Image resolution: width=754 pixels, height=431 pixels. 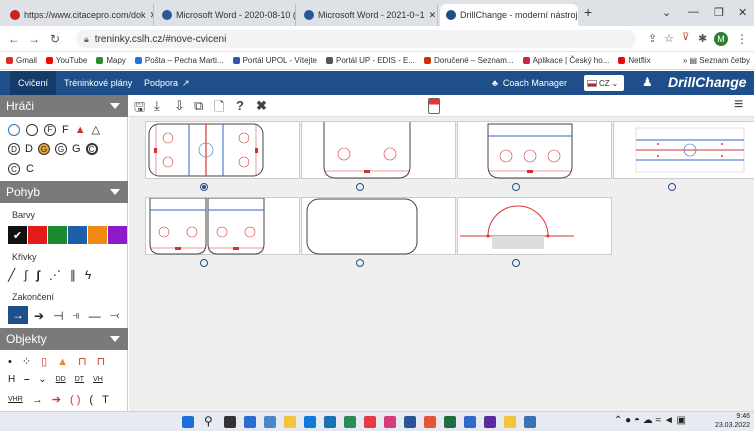 What do you see at coordinates (274, 60) in the screenshot?
I see `bookmark-item: Portál UPOL - Vítejte` at bounding box center [274, 60].